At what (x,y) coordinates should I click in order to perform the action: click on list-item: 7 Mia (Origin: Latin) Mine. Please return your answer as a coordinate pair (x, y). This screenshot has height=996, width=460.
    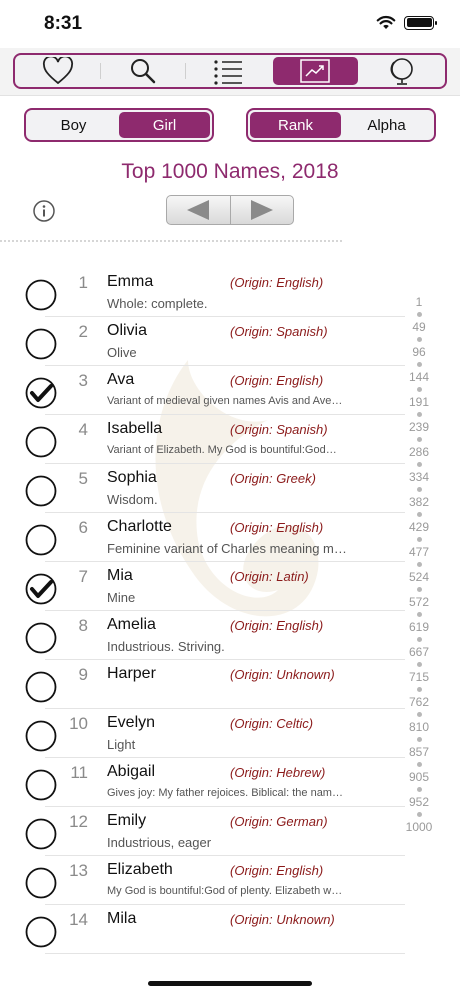
    Looking at the image, I should click on (202, 586).